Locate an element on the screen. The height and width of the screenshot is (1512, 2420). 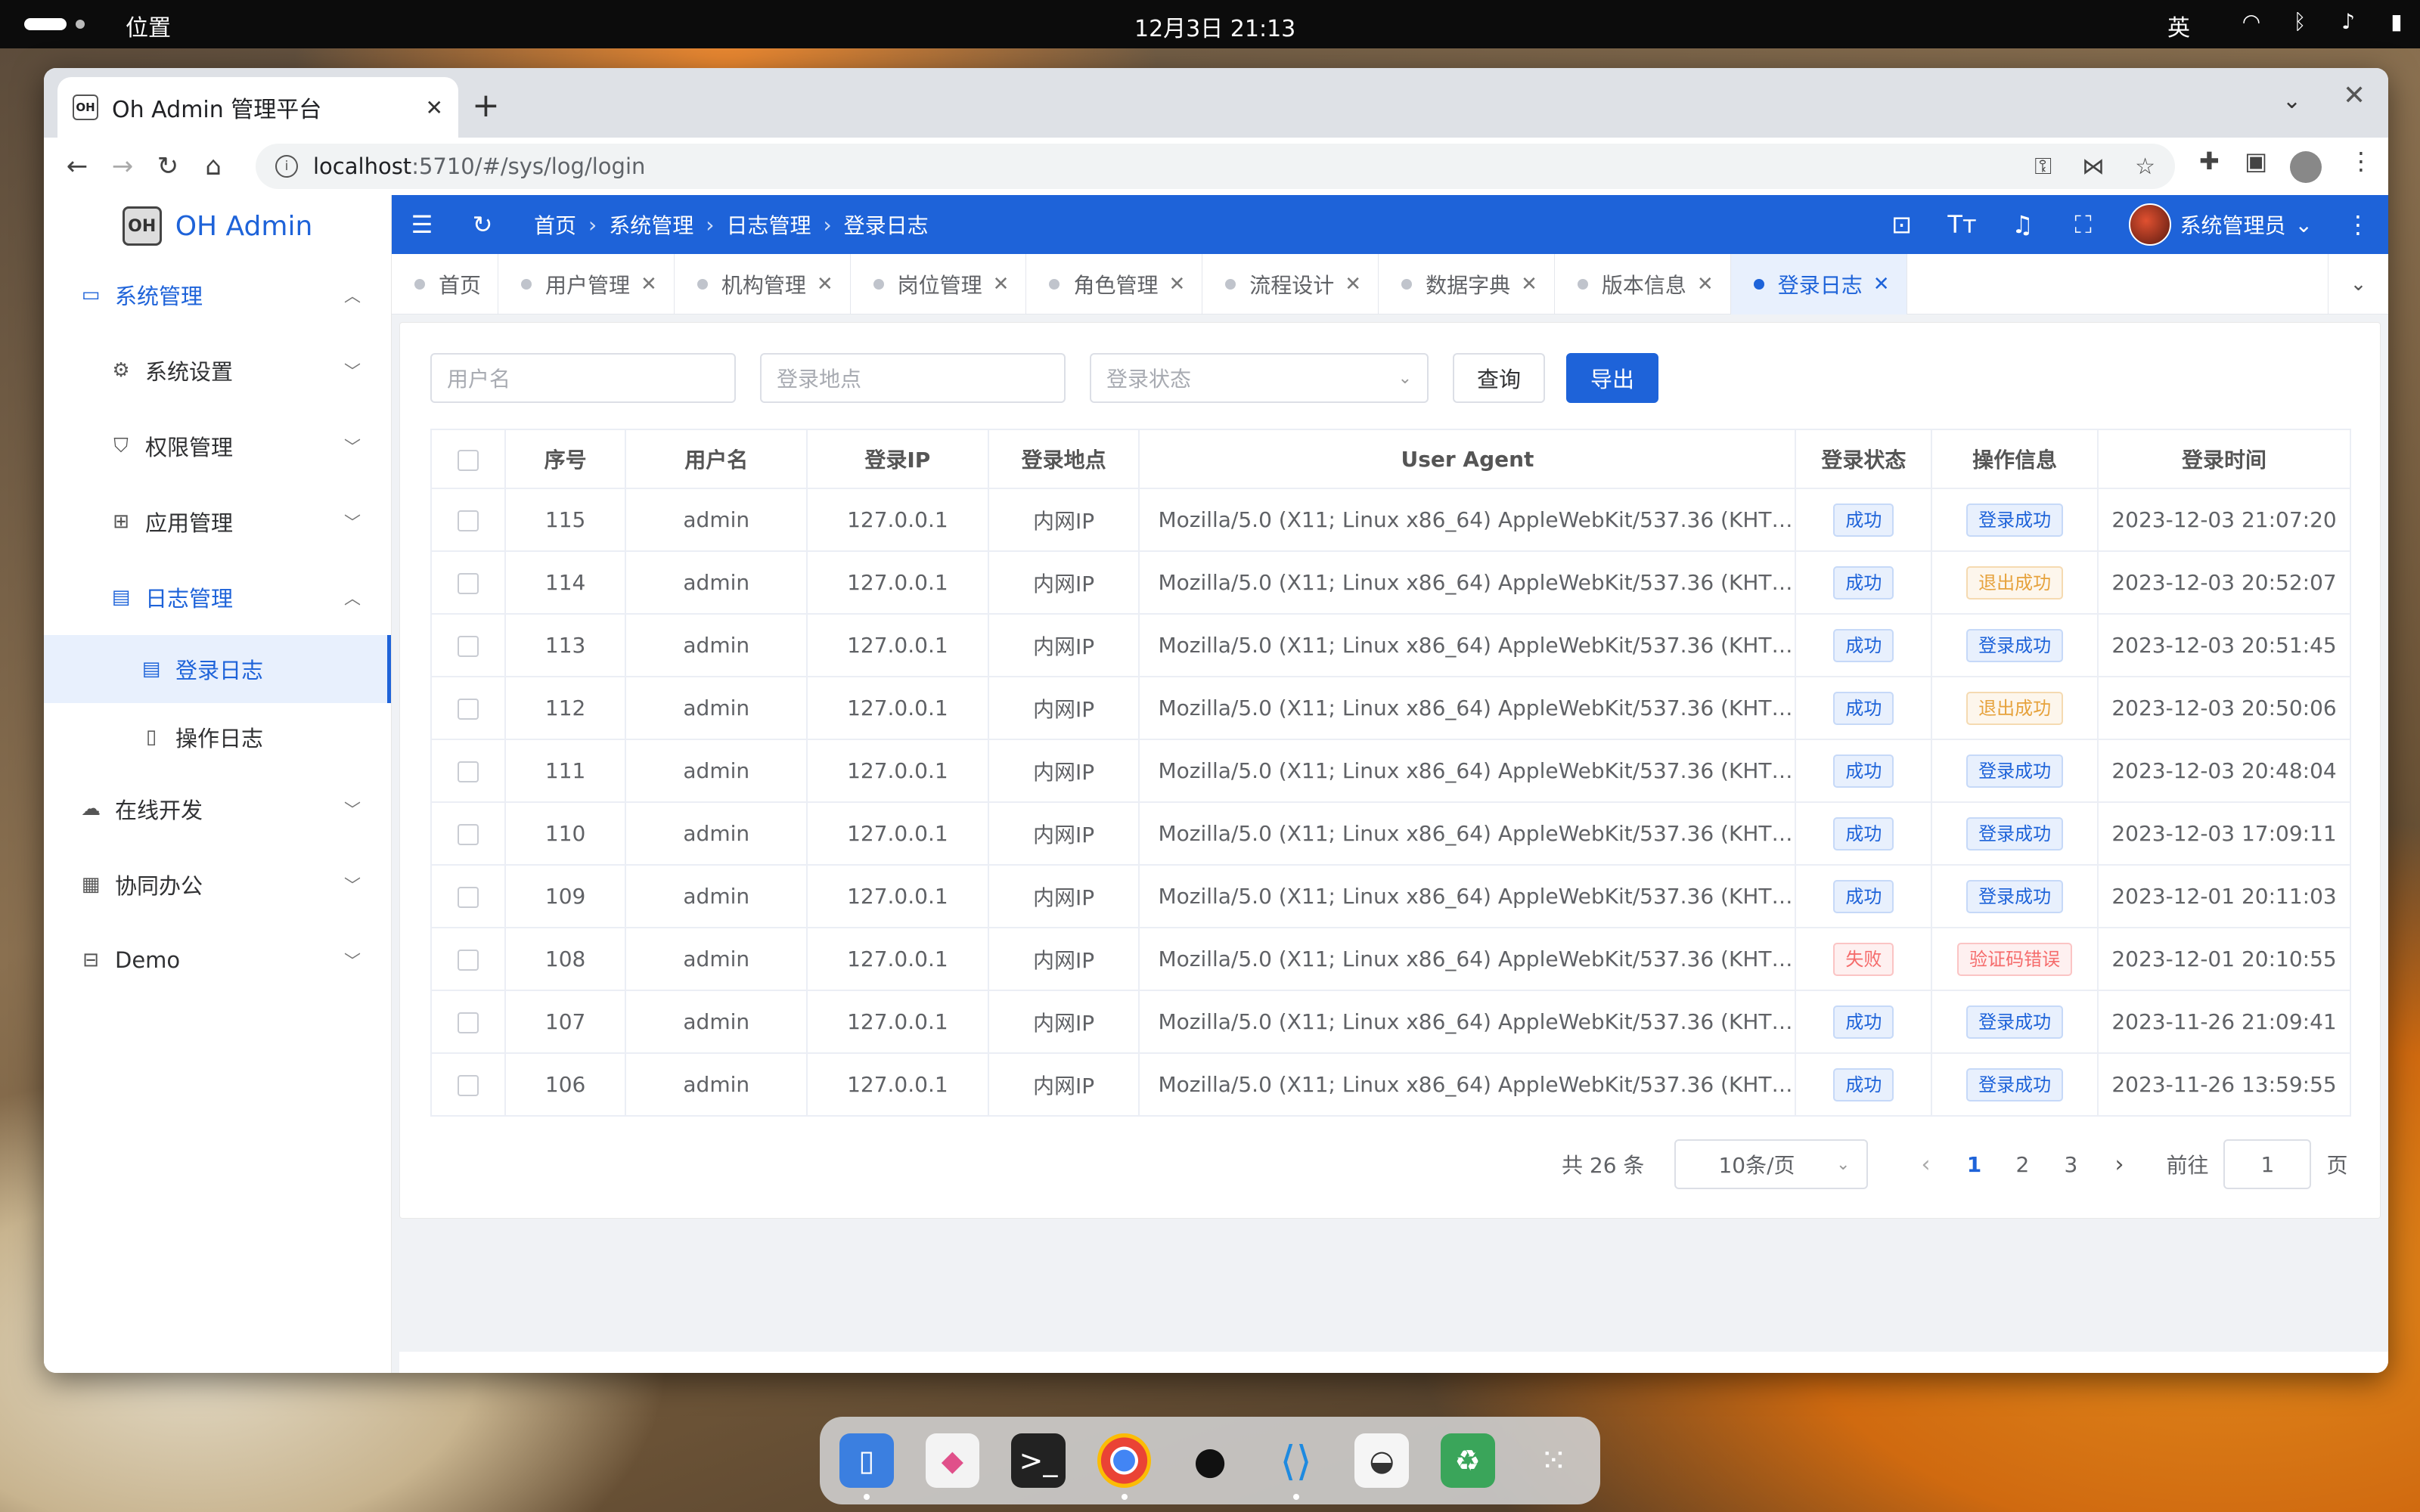
system-tray: ◠ ᛒ ♪ ▮ is located at coordinates (2323, 21).